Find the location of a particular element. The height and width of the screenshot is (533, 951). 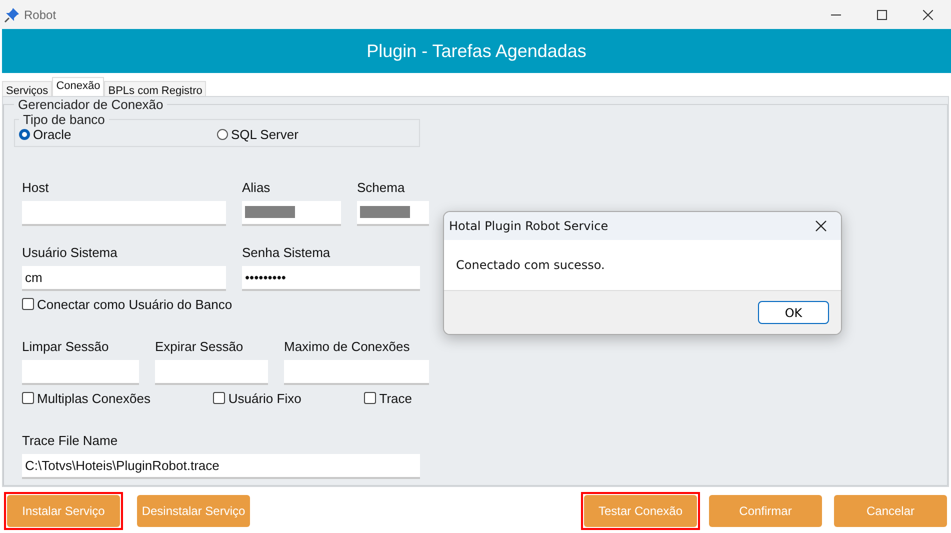

window-title: Robot is located at coordinates (41, 15).